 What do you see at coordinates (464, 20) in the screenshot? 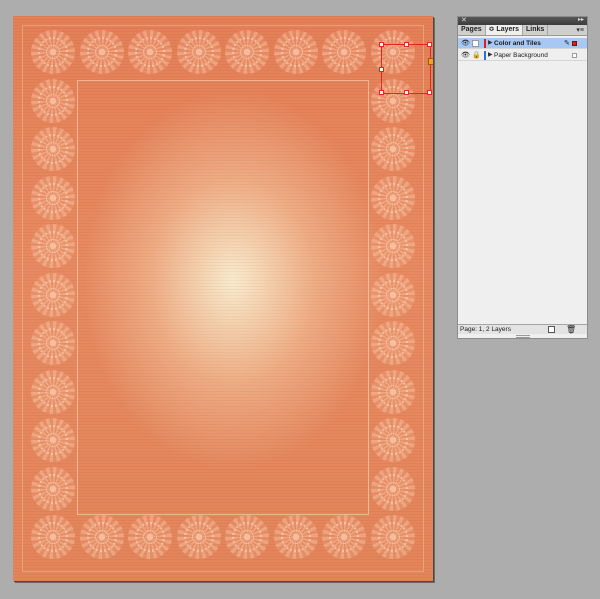
I see `close-icon: ✕` at bounding box center [464, 20].